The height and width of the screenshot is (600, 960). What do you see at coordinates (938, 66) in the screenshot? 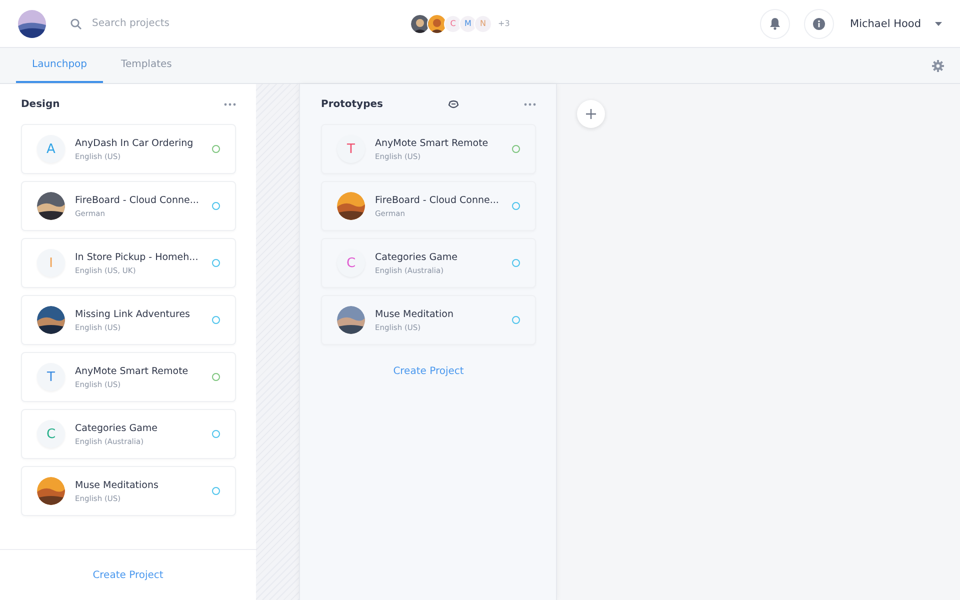
I see `settings-icon` at bounding box center [938, 66].